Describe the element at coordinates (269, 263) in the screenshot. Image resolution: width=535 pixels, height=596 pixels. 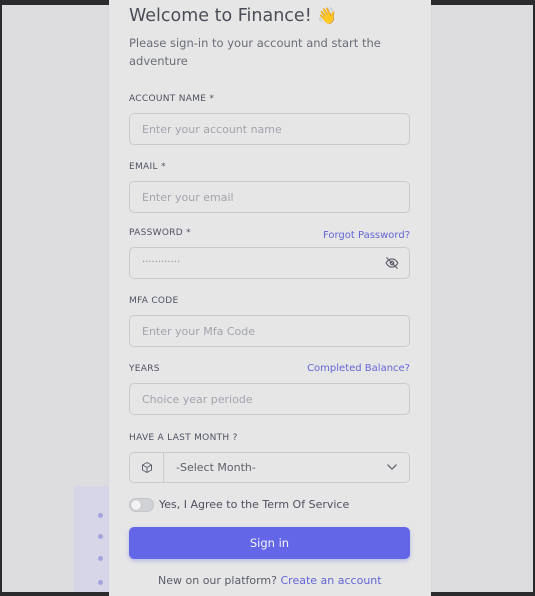
I see `password-input: ············` at that location.